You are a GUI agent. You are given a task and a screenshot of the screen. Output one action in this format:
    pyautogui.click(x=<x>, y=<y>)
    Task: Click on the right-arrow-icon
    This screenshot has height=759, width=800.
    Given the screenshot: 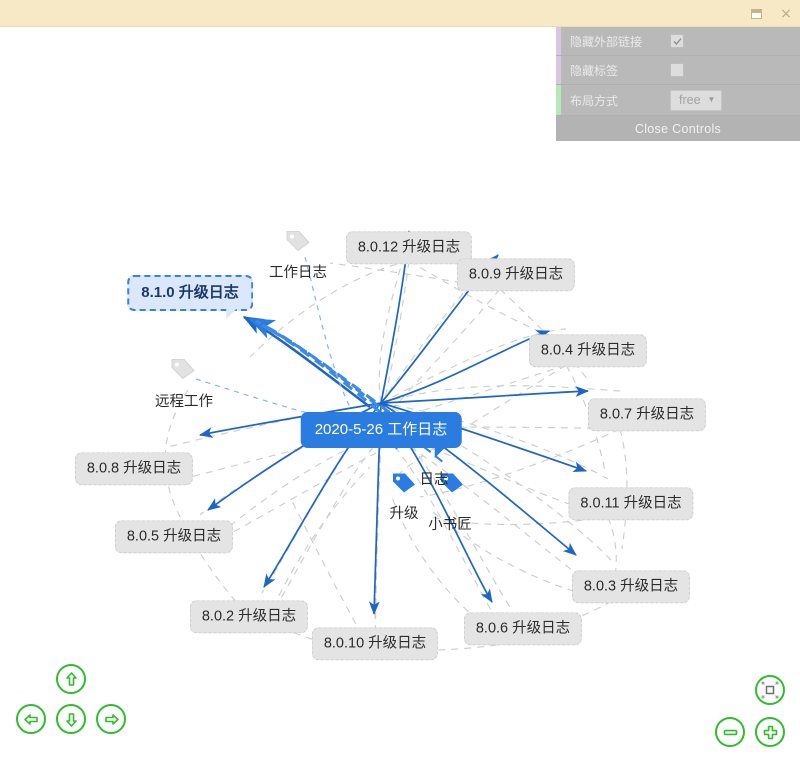 What is the action you would take?
    pyautogui.click(x=111, y=719)
    